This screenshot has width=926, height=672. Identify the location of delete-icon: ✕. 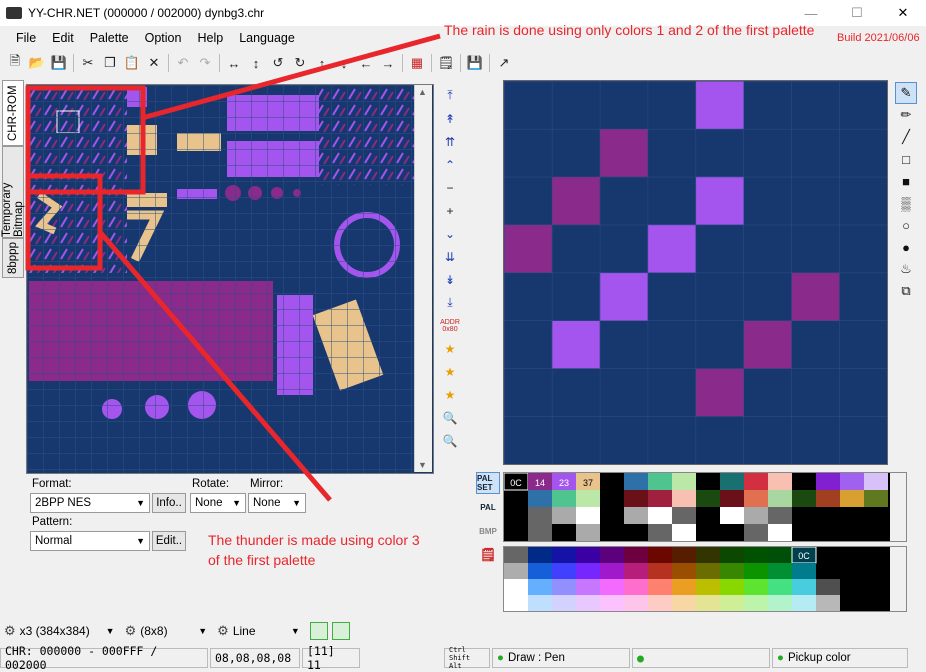
(154, 63).